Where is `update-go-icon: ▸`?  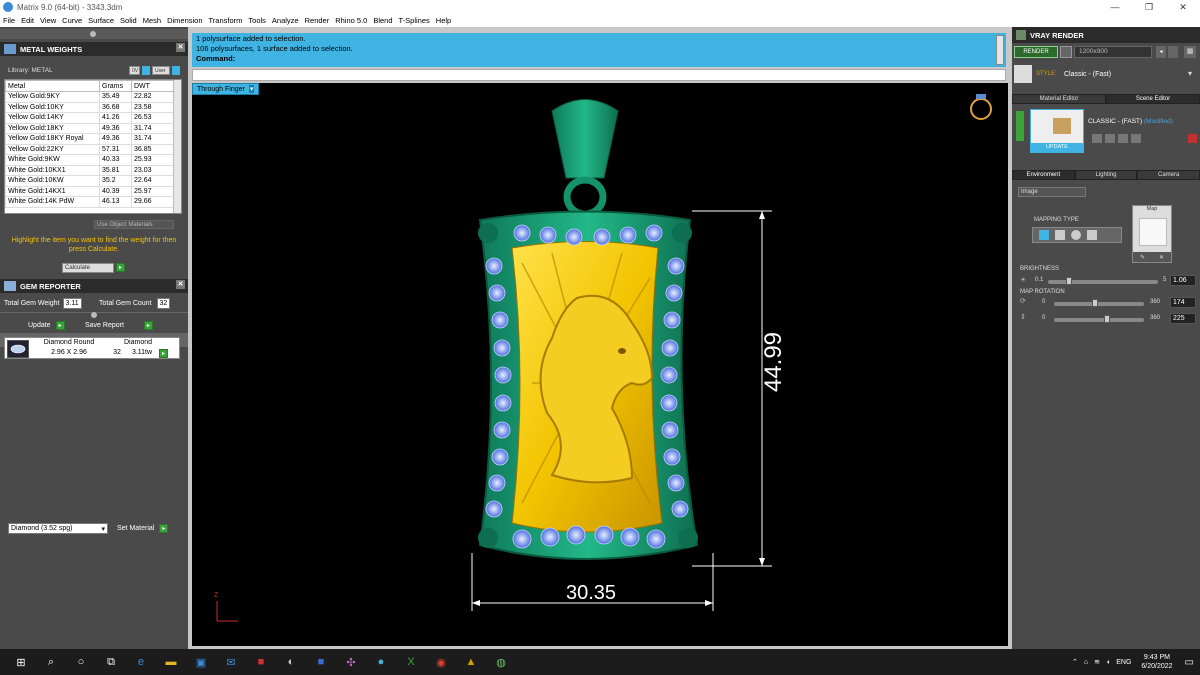 update-go-icon: ▸ is located at coordinates (60, 325).